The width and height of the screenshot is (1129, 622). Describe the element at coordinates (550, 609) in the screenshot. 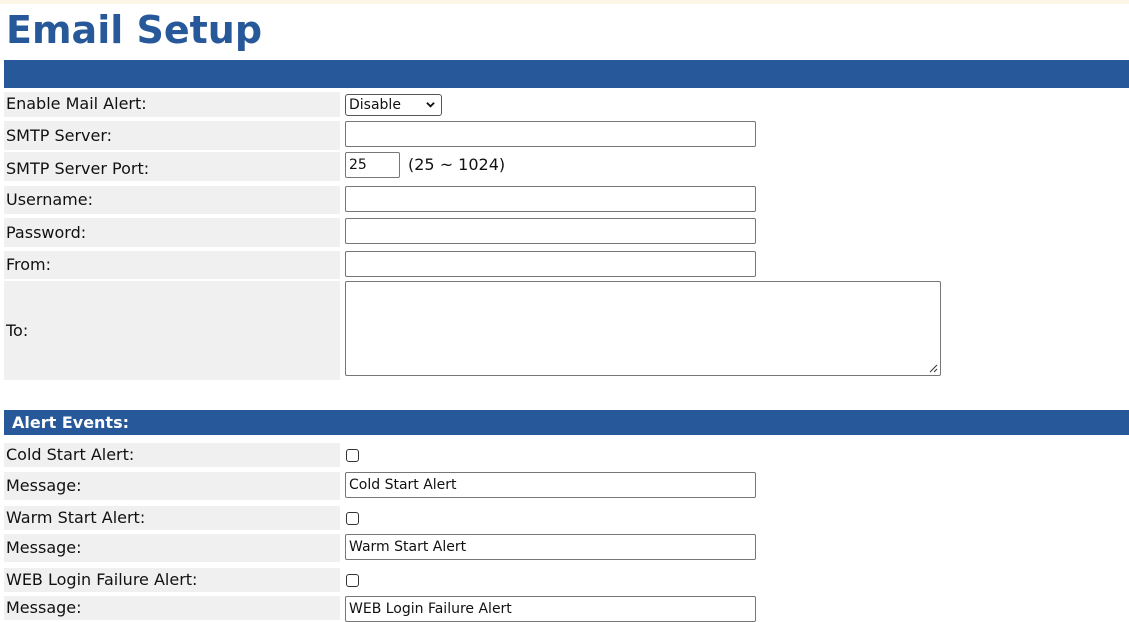

I see `web-login-failure-message-input` at that location.